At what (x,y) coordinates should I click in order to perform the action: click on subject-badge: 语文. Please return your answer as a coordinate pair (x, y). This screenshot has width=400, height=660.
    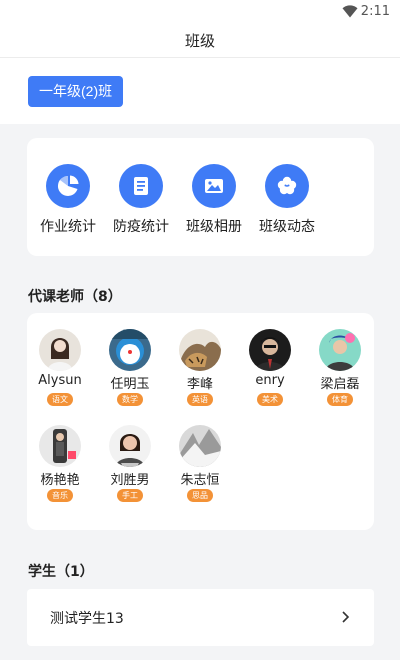
    Looking at the image, I should click on (60, 399).